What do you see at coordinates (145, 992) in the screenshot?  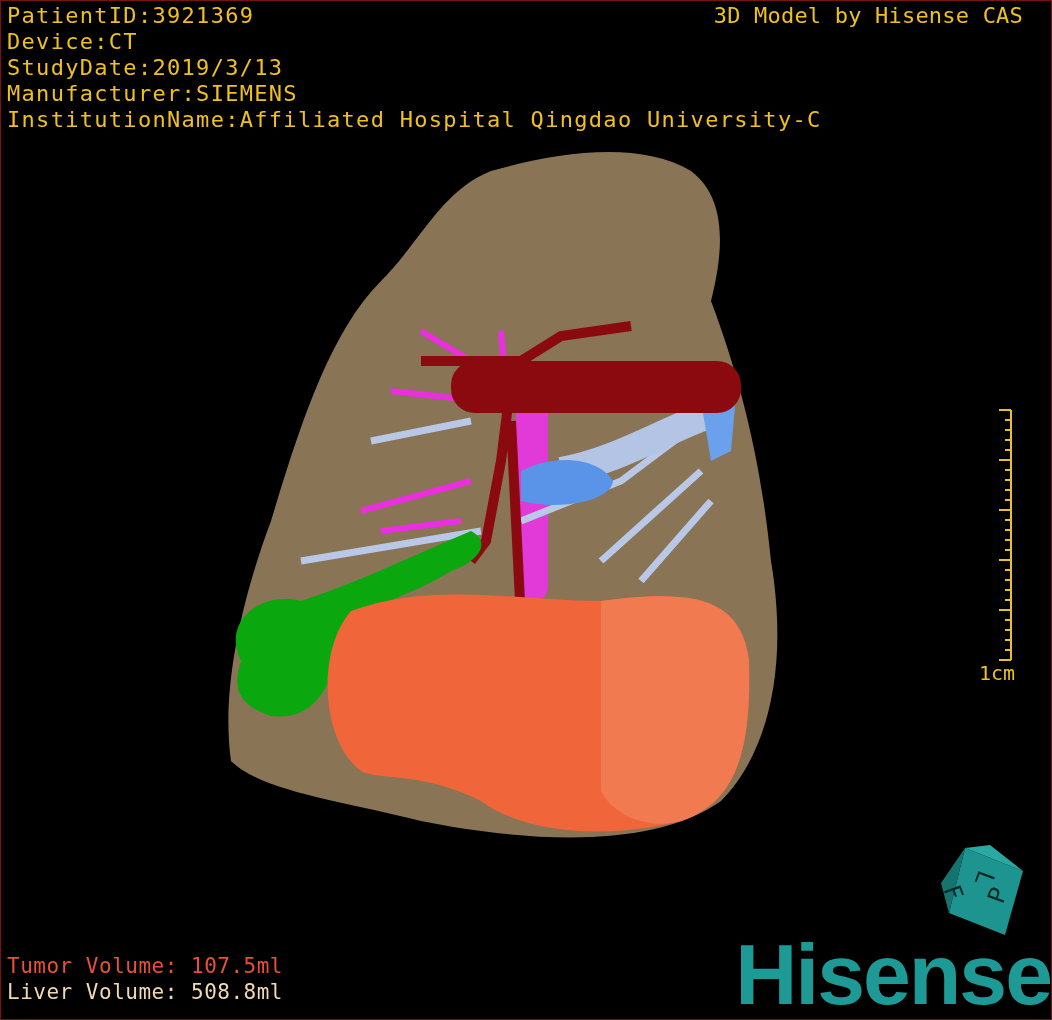 I see `volume-text: Liver Volume: 508.8ml` at bounding box center [145, 992].